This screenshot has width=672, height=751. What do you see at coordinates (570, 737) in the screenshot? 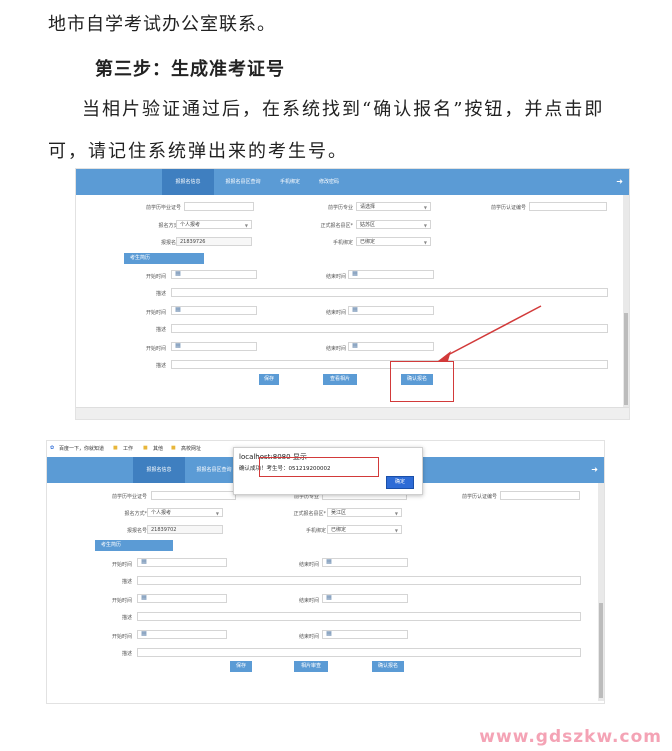
I see `watermark: www.gdszkw.com` at bounding box center [570, 737].